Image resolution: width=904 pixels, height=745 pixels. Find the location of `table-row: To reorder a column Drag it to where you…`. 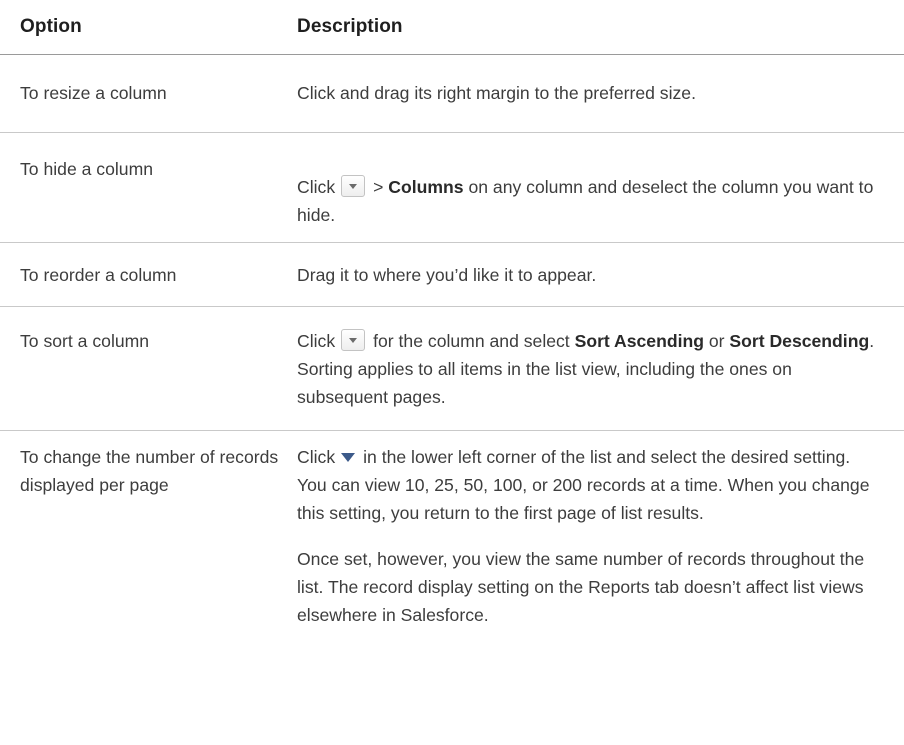

table-row: To reorder a column Drag it to where you… is located at coordinates (452, 275).